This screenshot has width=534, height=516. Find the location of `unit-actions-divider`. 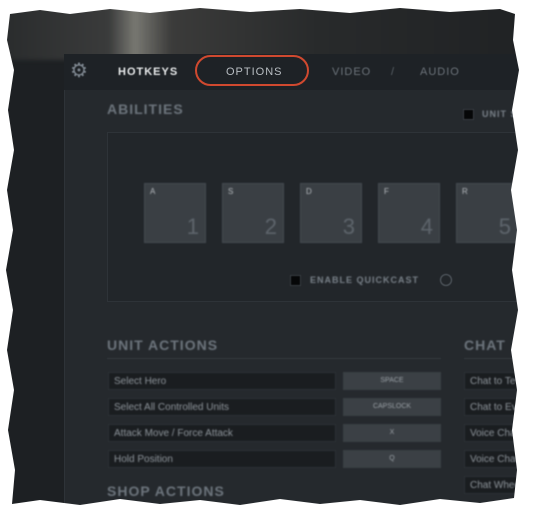

unit-actions-divider is located at coordinates (274, 358).